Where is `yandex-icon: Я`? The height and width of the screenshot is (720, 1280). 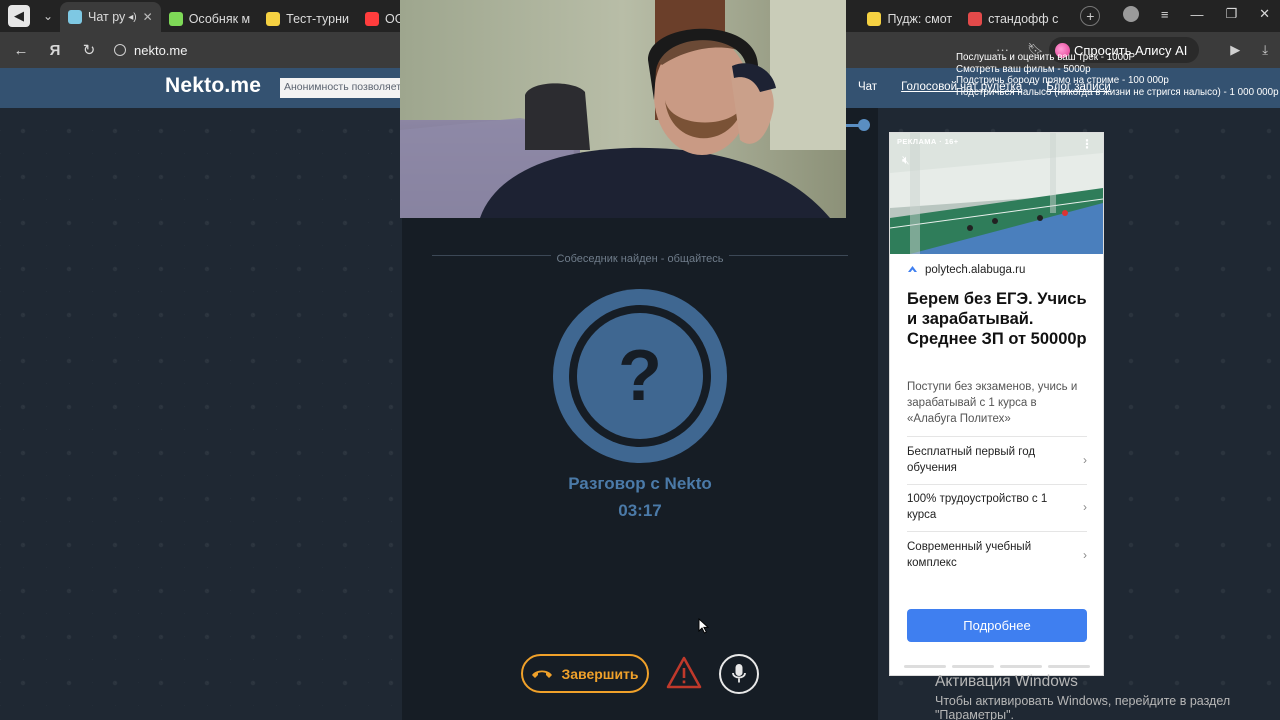 yandex-icon: Я is located at coordinates (55, 50).